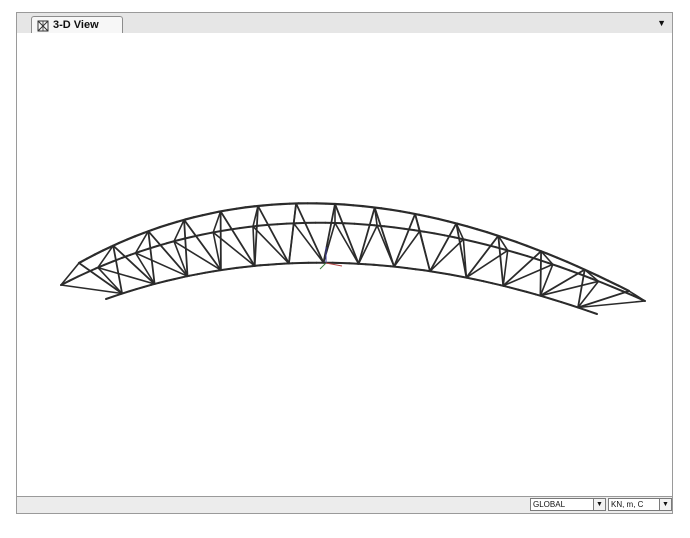 Image resolution: width=690 pixels, height=538 pixels. What do you see at coordinates (43, 25) in the screenshot?
I see `3d-frame-icon` at bounding box center [43, 25].